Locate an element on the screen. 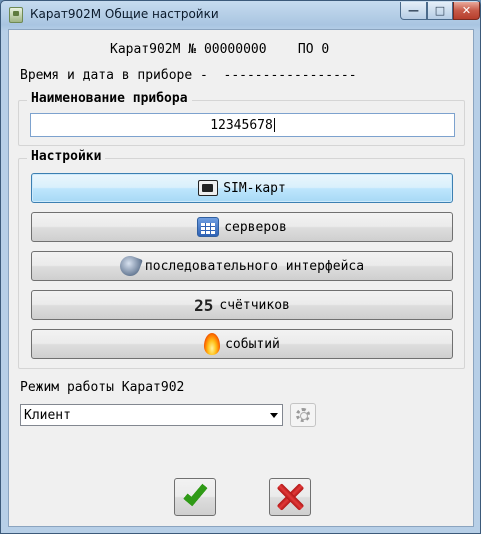 Image resolution: width=481 pixels, height=534 pixels. number-sign: № is located at coordinates (192, 49).